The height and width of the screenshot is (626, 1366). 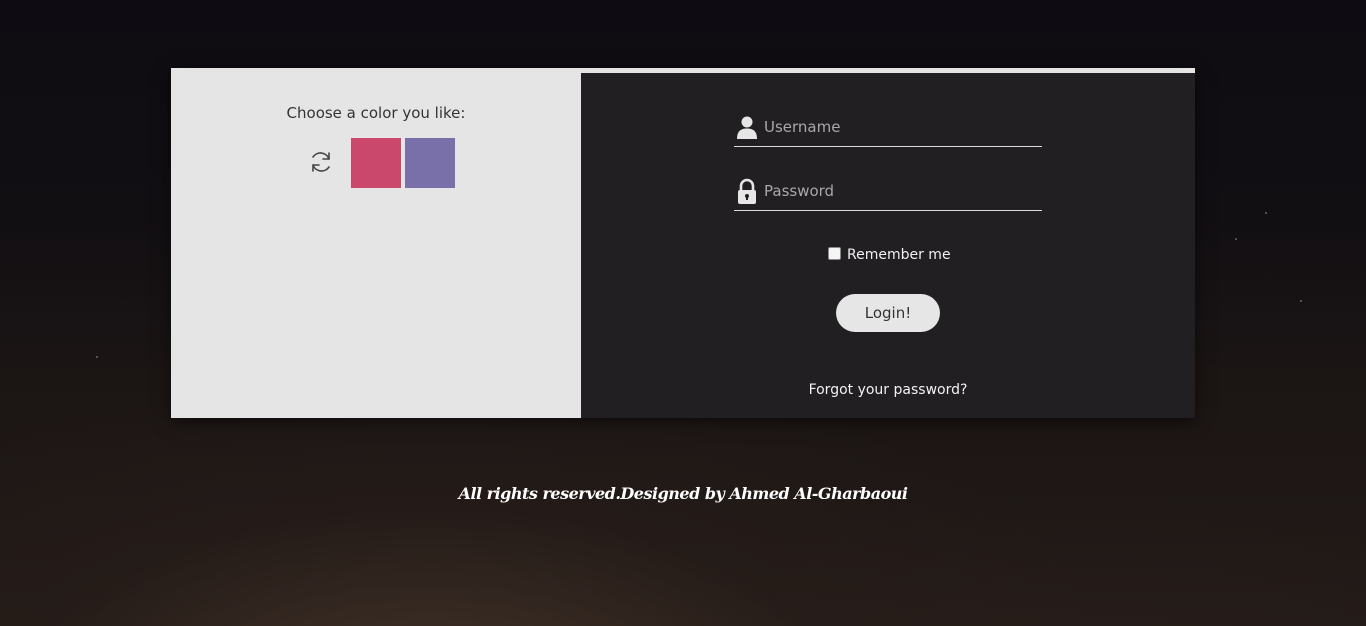 I want to click on remember-label: Remember me, so click(x=899, y=255).